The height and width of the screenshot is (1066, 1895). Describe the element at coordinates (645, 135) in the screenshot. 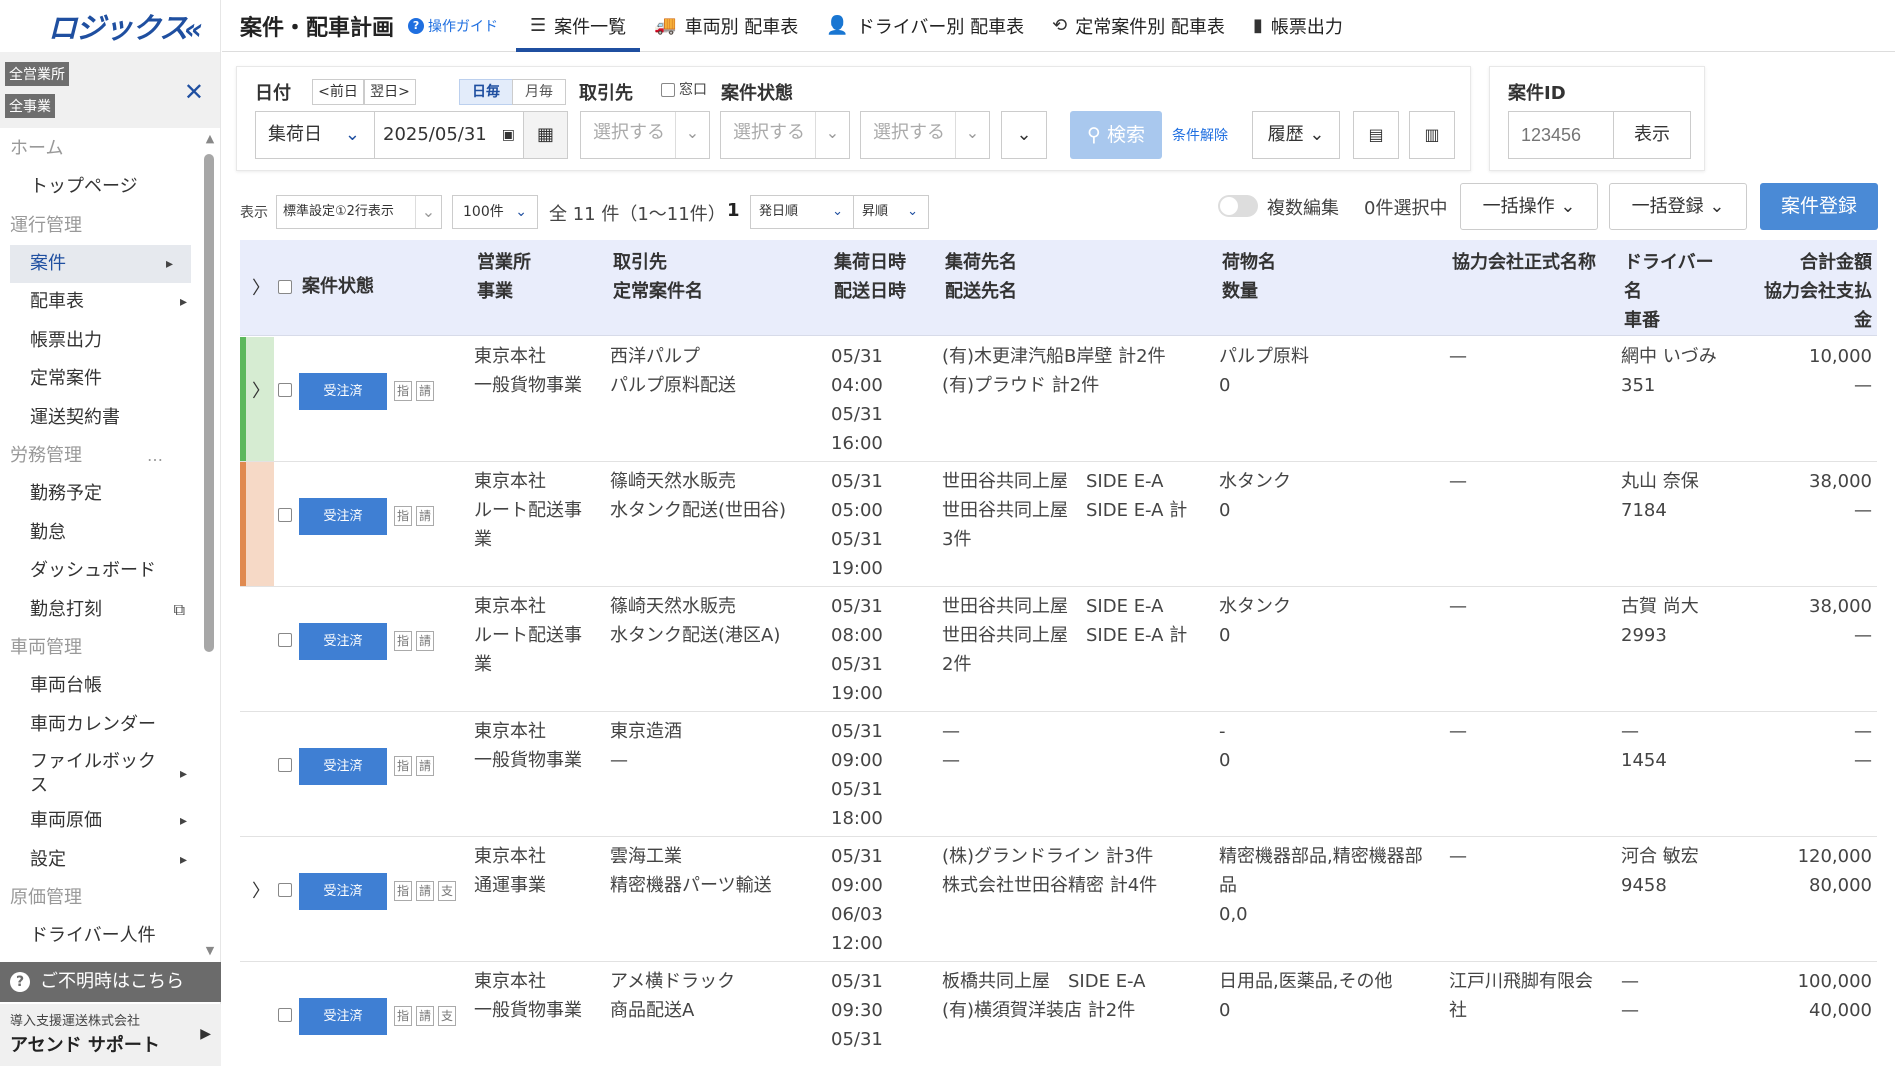

I see `client-select: 選択する ⌄` at that location.